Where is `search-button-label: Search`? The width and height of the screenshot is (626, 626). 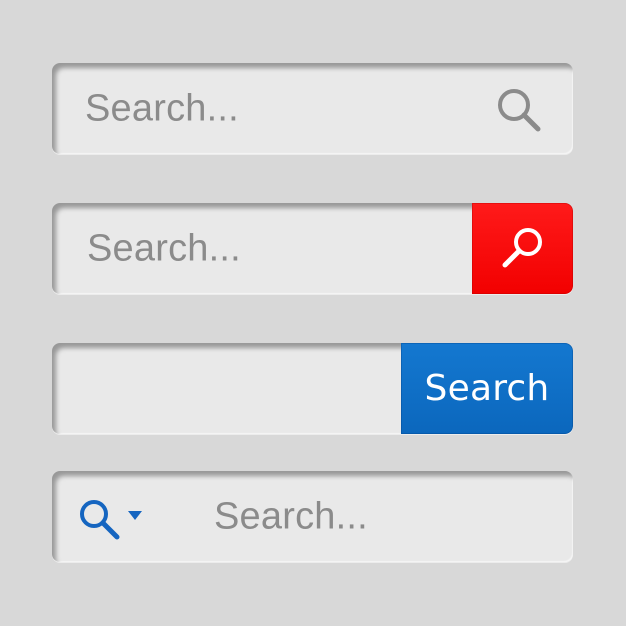 search-button-label: Search is located at coordinates (487, 388).